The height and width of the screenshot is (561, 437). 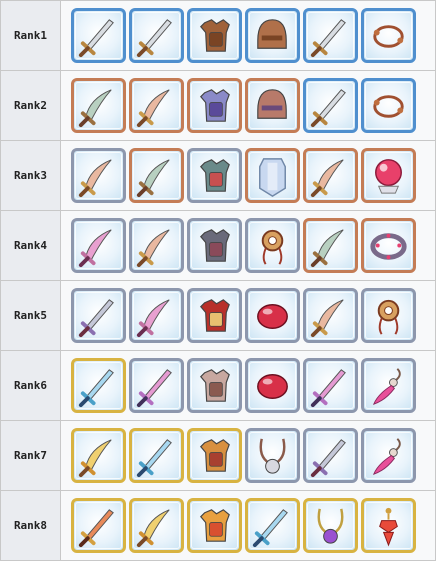 I want to click on rank-row: Rank4, so click(x=218, y=245).